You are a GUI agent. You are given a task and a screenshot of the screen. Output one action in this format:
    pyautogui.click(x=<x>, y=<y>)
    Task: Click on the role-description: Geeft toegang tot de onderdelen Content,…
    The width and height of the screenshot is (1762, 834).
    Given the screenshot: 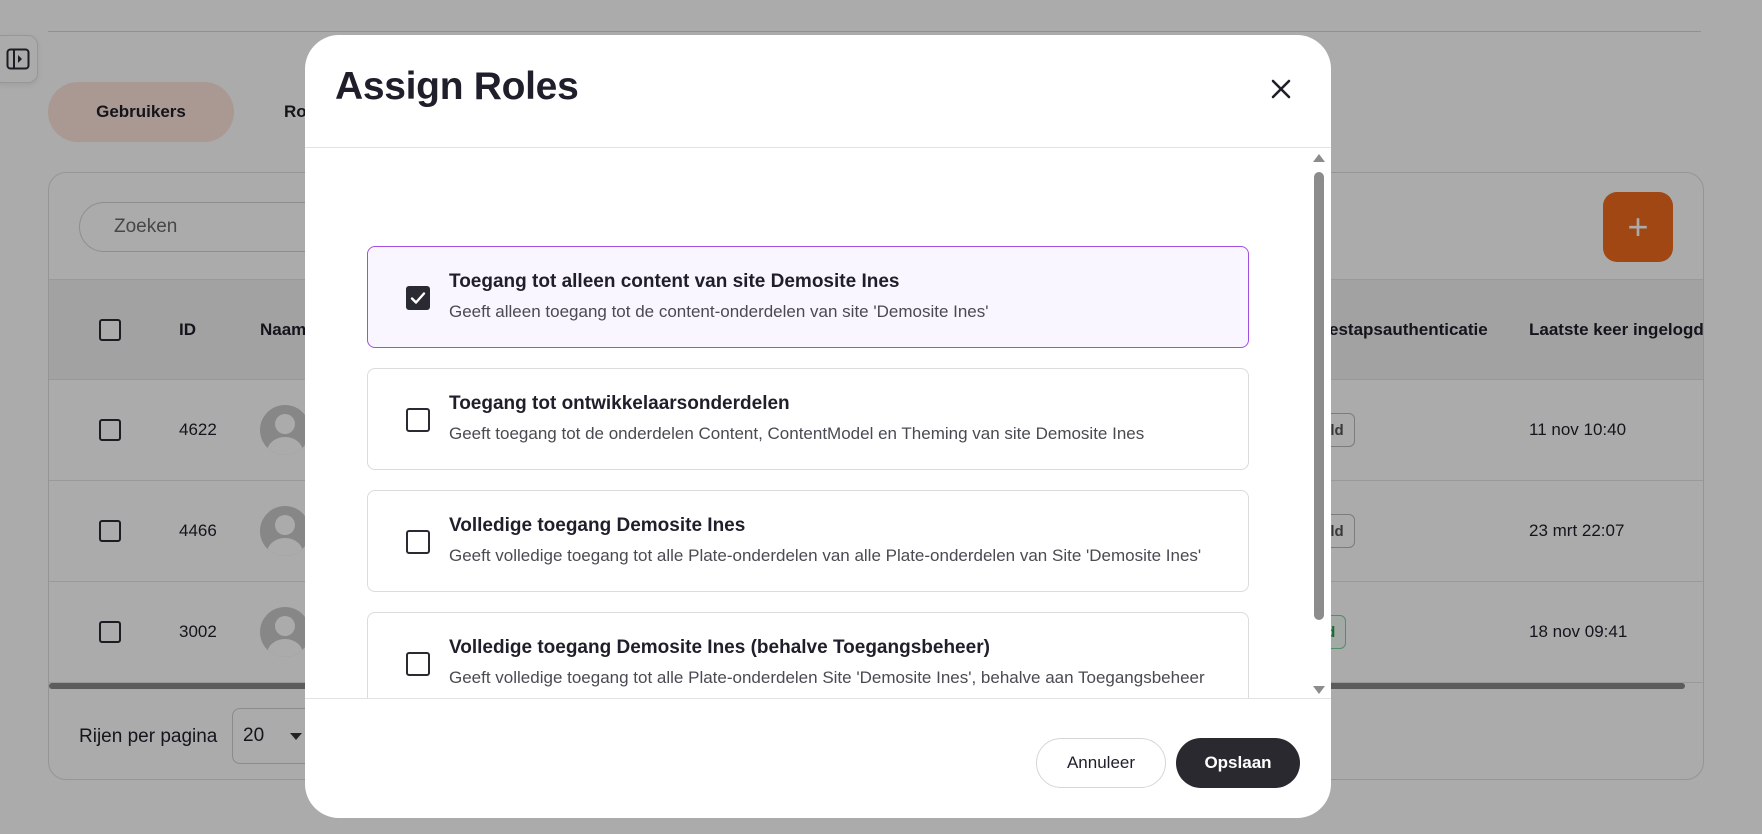 What is the action you would take?
    pyautogui.click(x=797, y=433)
    